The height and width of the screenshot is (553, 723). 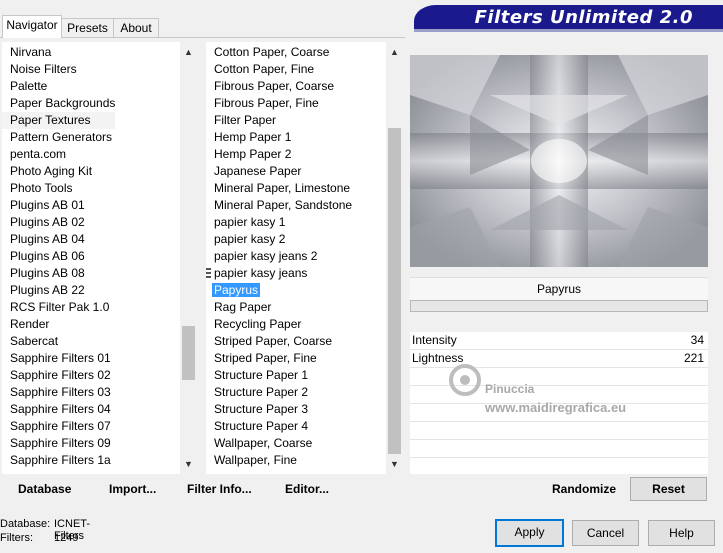 I want to click on filter-item: Hemp Paper 2, so click(x=279, y=154).